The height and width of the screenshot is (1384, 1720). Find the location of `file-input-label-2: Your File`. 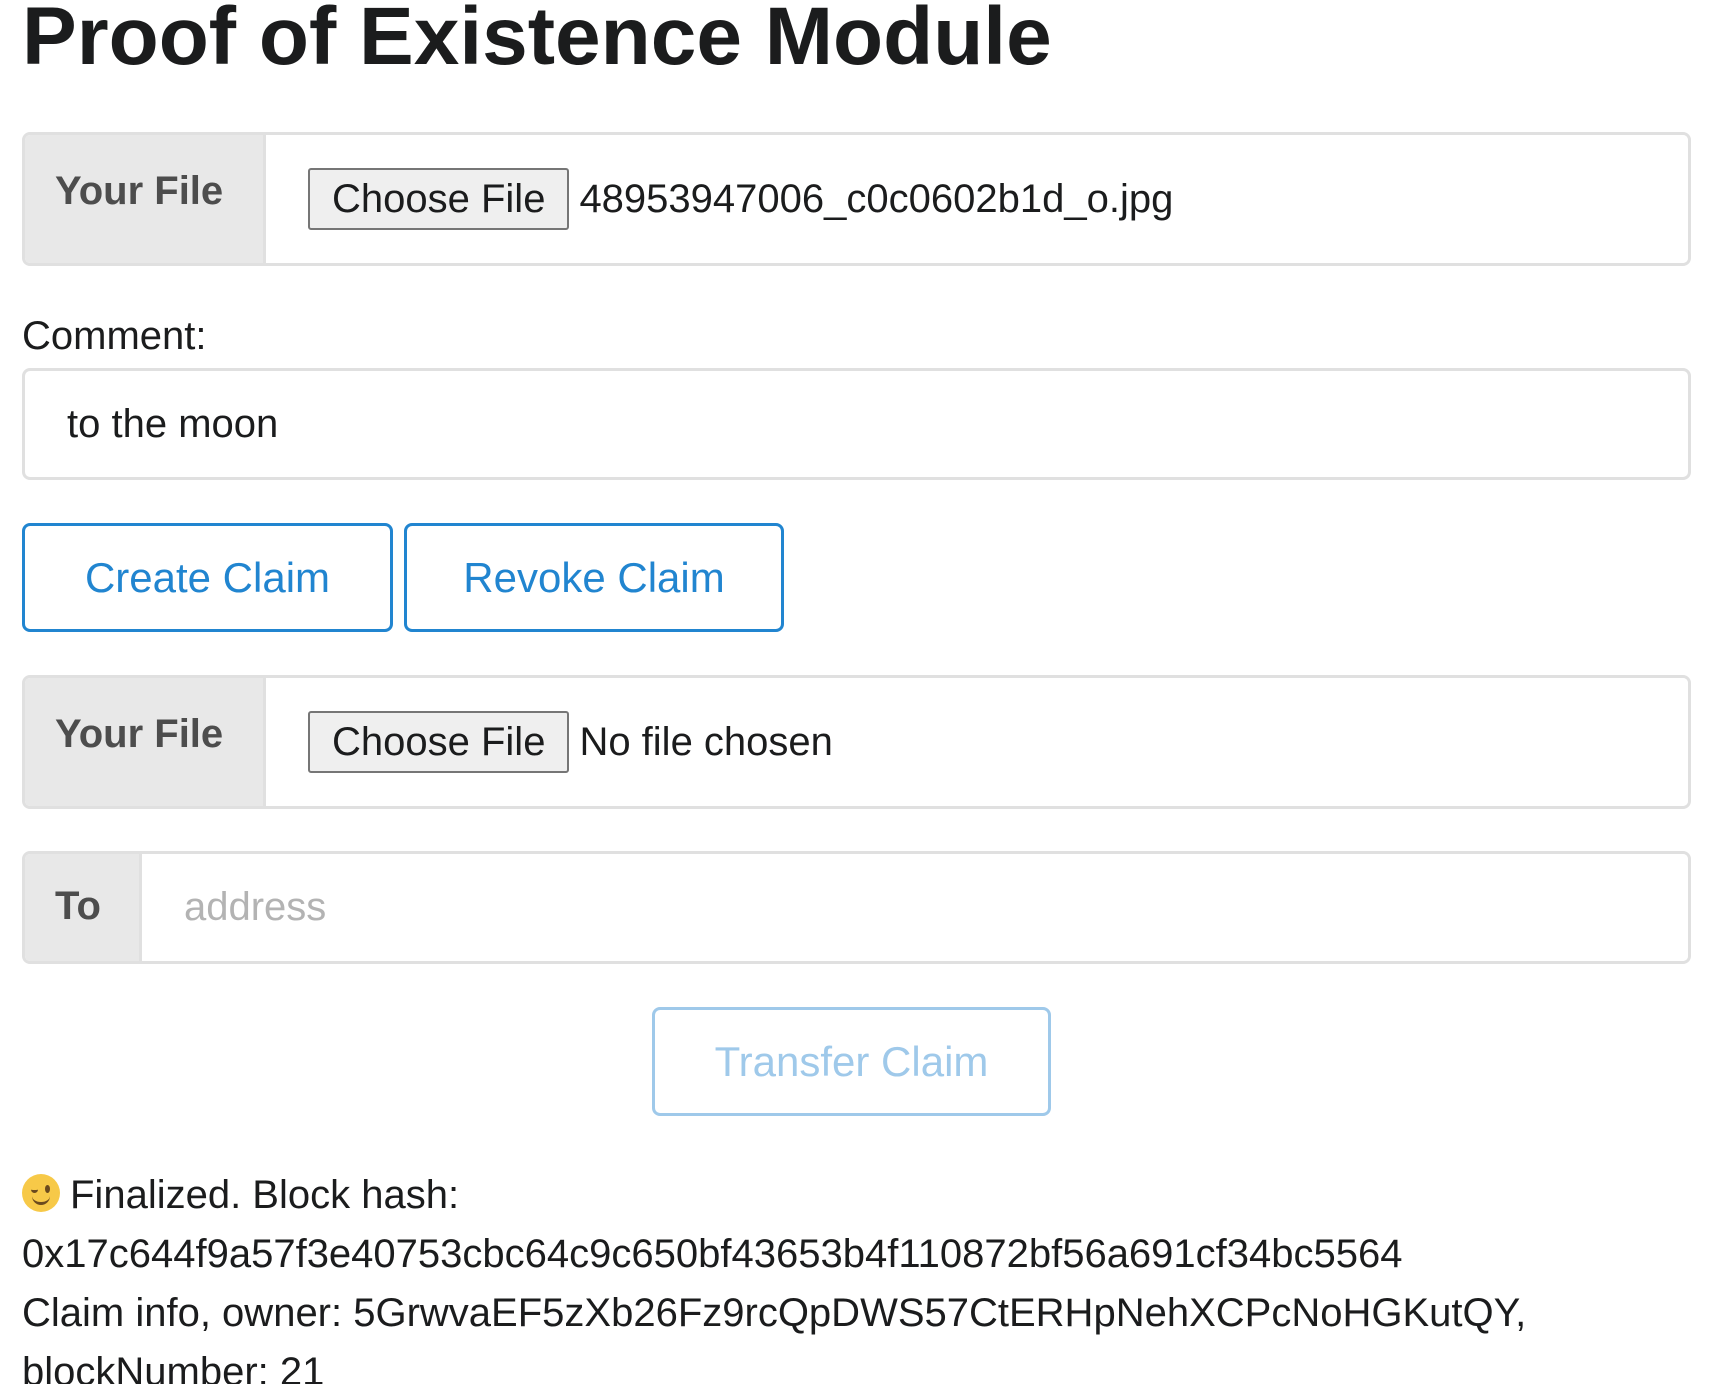

file-input-label-2: Your File is located at coordinates (144, 742).